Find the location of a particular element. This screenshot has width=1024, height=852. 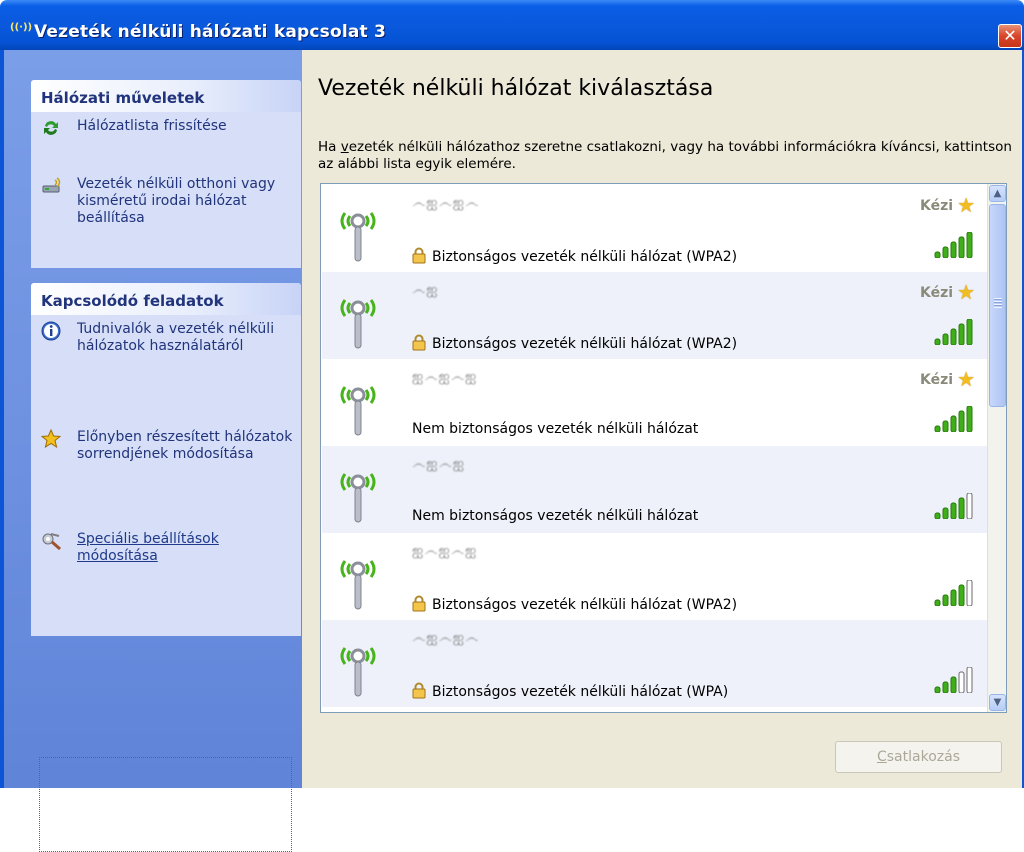

wireless-network-icon: ((·)) is located at coordinates (21, 27).